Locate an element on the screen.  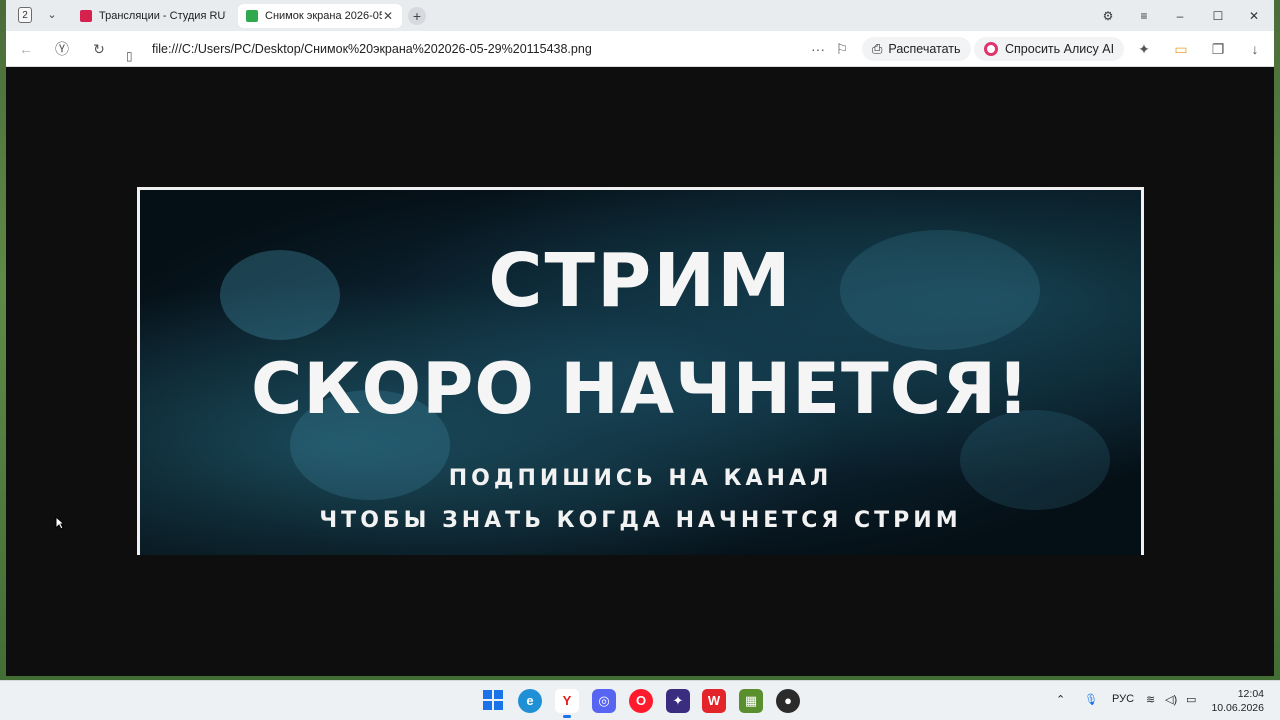
battery-saver-icon: ▭ is located at coordinates (1181, 49).